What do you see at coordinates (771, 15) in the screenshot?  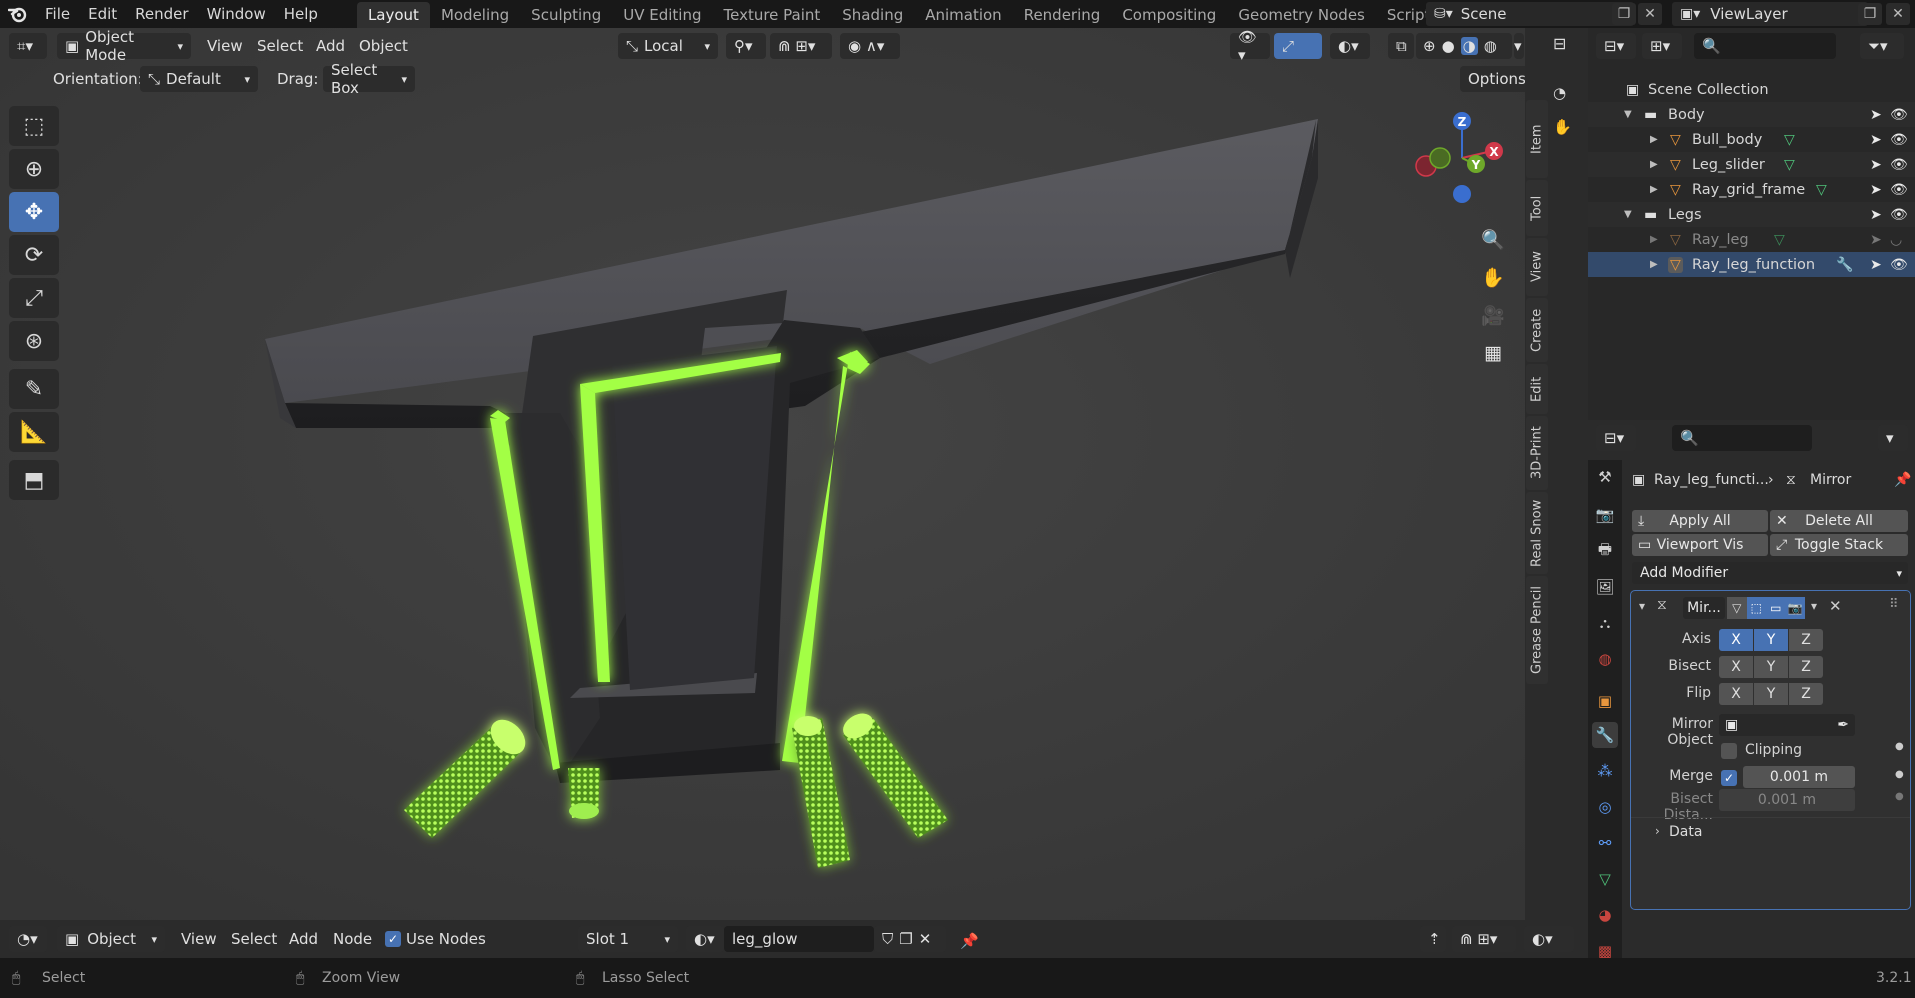 I see `tab-texture-paint: Texture Paint` at bounding box center [771, 15].